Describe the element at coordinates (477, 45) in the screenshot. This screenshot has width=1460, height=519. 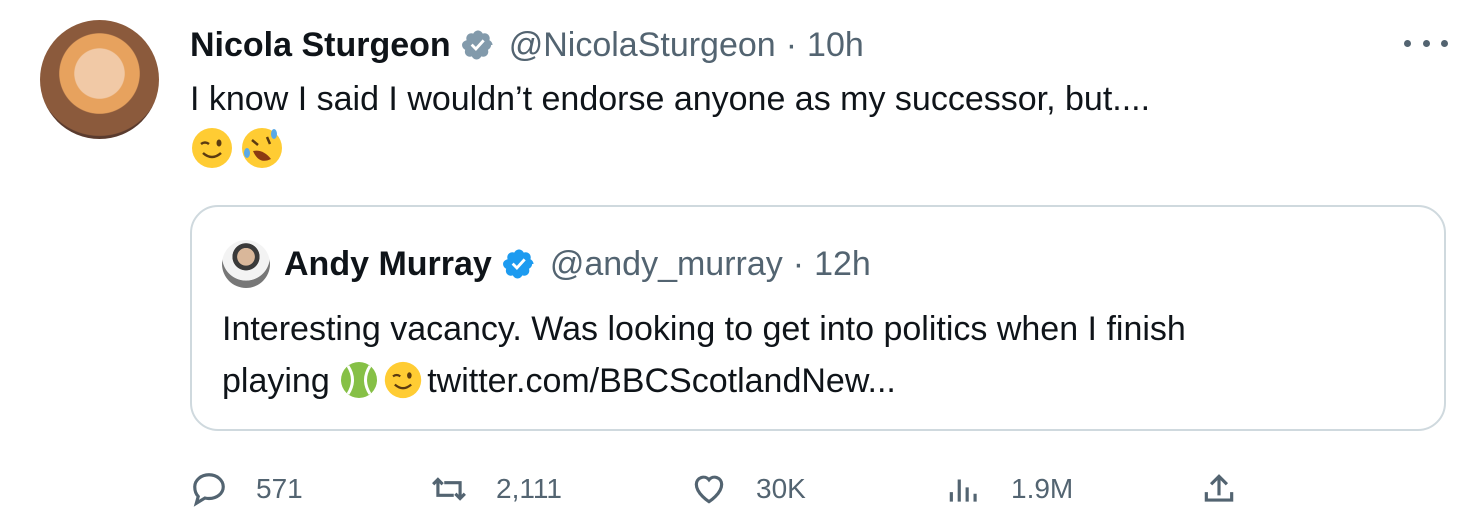
I see `verified-badge-gray-icon` at that location.